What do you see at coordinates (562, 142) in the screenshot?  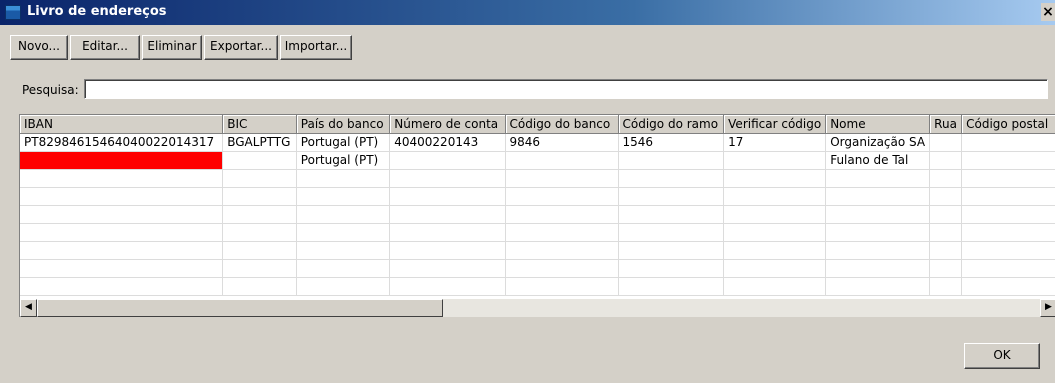 I see `table-cell: 9846` at bounding box center [562, 142].